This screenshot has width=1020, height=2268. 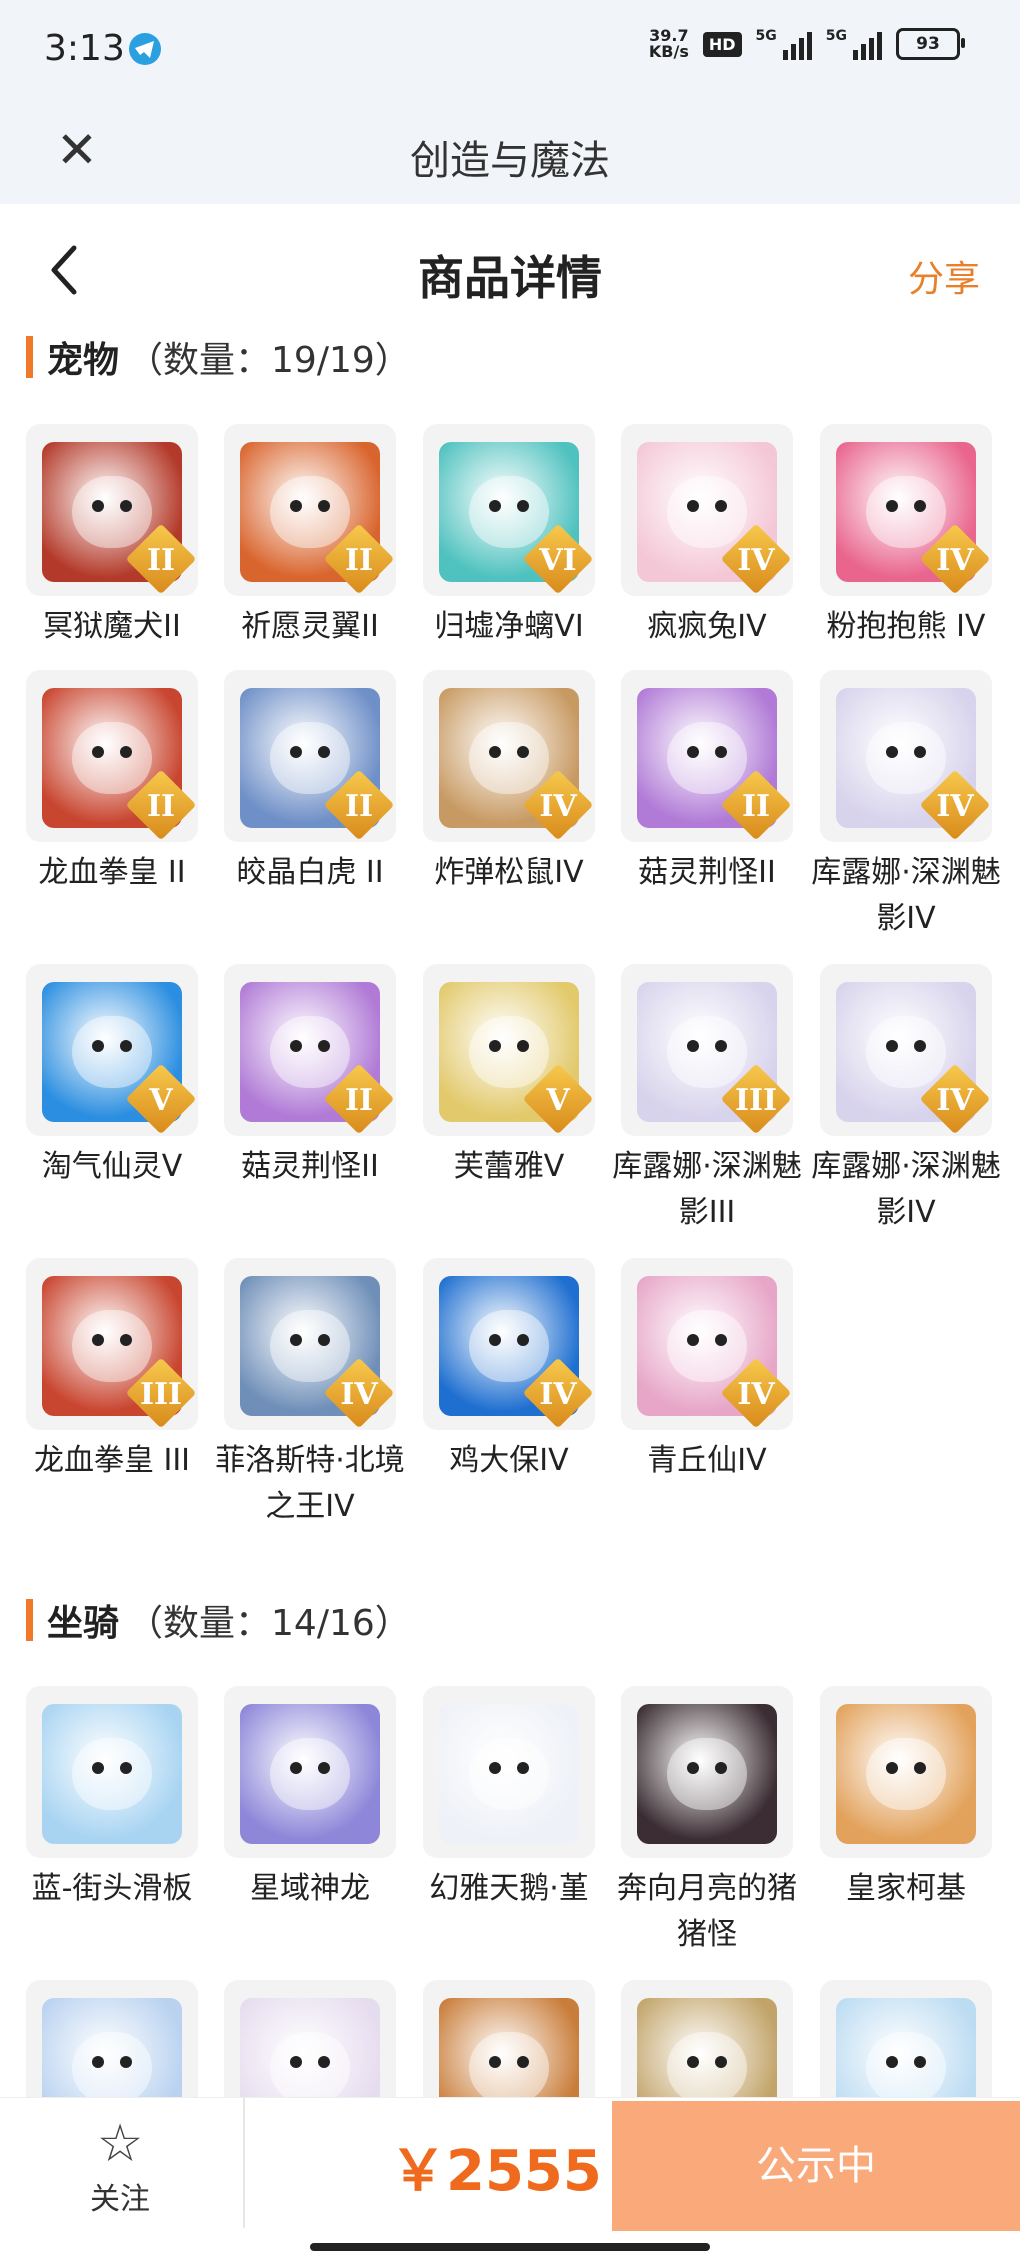 What do you see at coordinates (509, 1050) in the screenshot?
I see `pets-item-thumbnail: V` at bounding box center [509, 1050].